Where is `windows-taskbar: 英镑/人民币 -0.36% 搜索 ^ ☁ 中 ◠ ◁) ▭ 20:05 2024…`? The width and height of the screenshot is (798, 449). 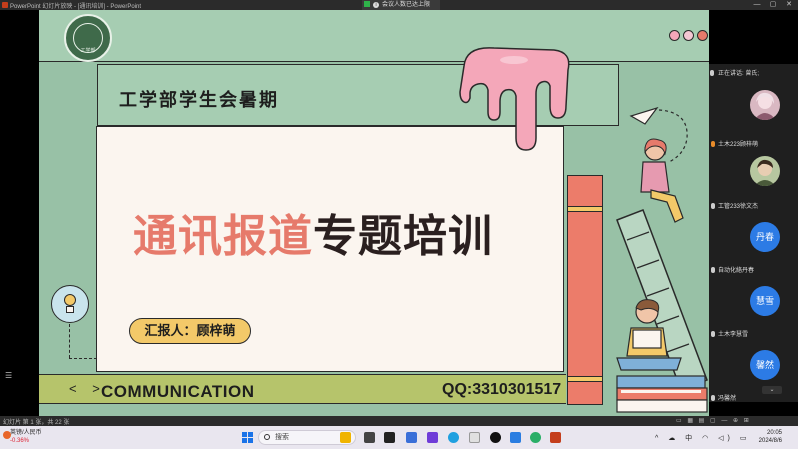
windows-taskbar: 英镑/人民币 -0.36% 搜索 ^ ☁ 中 ◠ ◁) ▭ 20:05 2024… is located at coordinates (399, 437).